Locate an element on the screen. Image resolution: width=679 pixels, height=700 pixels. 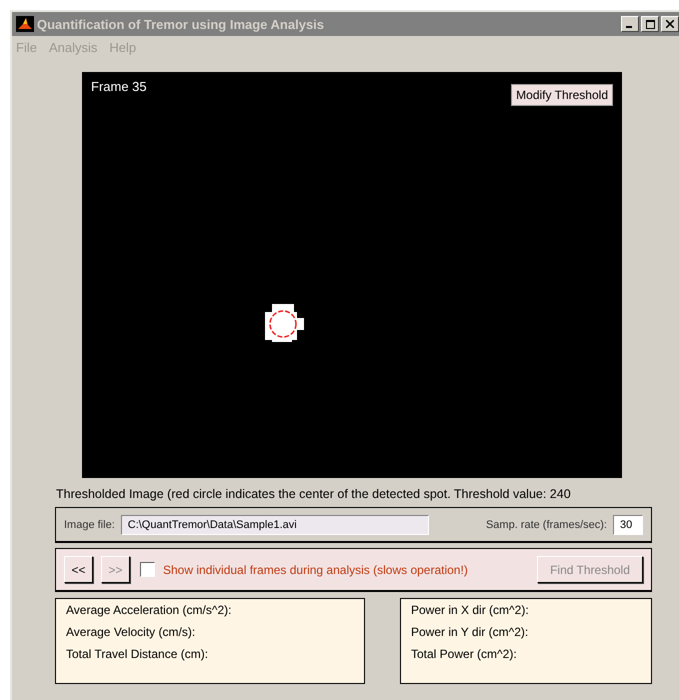
previous-button: << is located at coordinates (78, 569).